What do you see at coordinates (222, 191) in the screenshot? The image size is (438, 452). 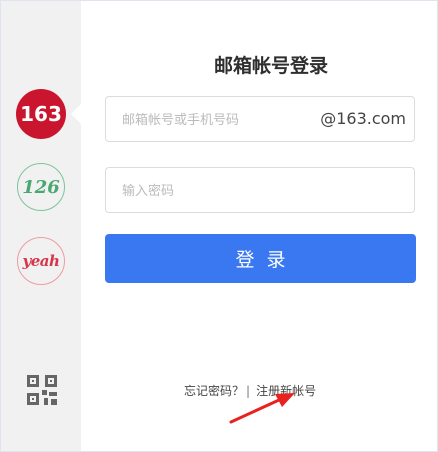 I see `password-input` at bounding box center [222, 191].